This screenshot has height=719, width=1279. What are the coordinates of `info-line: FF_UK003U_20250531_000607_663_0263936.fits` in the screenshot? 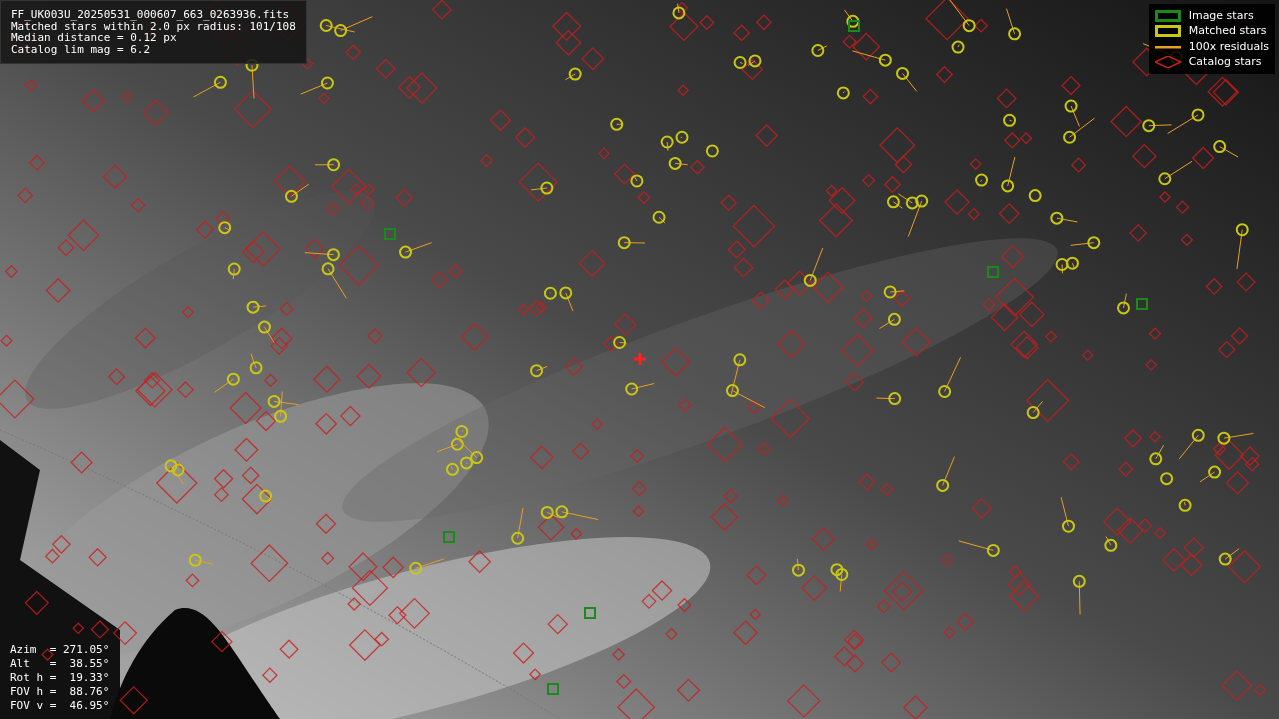 It's located at (151, 15).